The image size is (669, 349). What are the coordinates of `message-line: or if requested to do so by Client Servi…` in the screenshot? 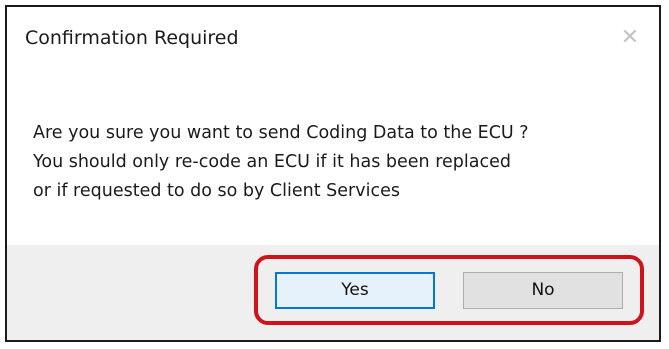 It's located at (216, 191).